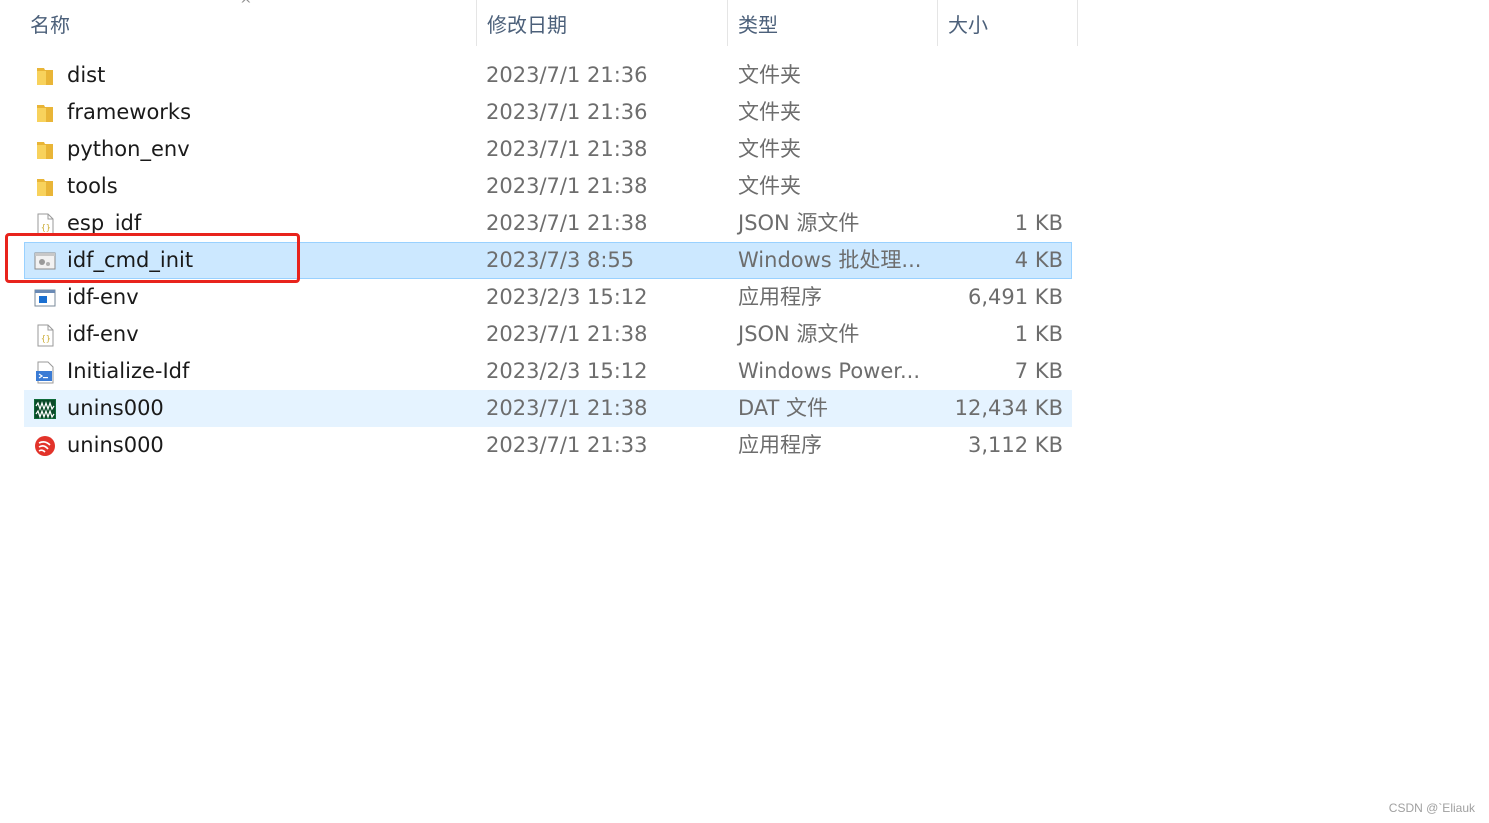  What do you see at coordinates (92, 186) in the screenshot?
I see `file-name: tools` at bounding box center [92, 186].